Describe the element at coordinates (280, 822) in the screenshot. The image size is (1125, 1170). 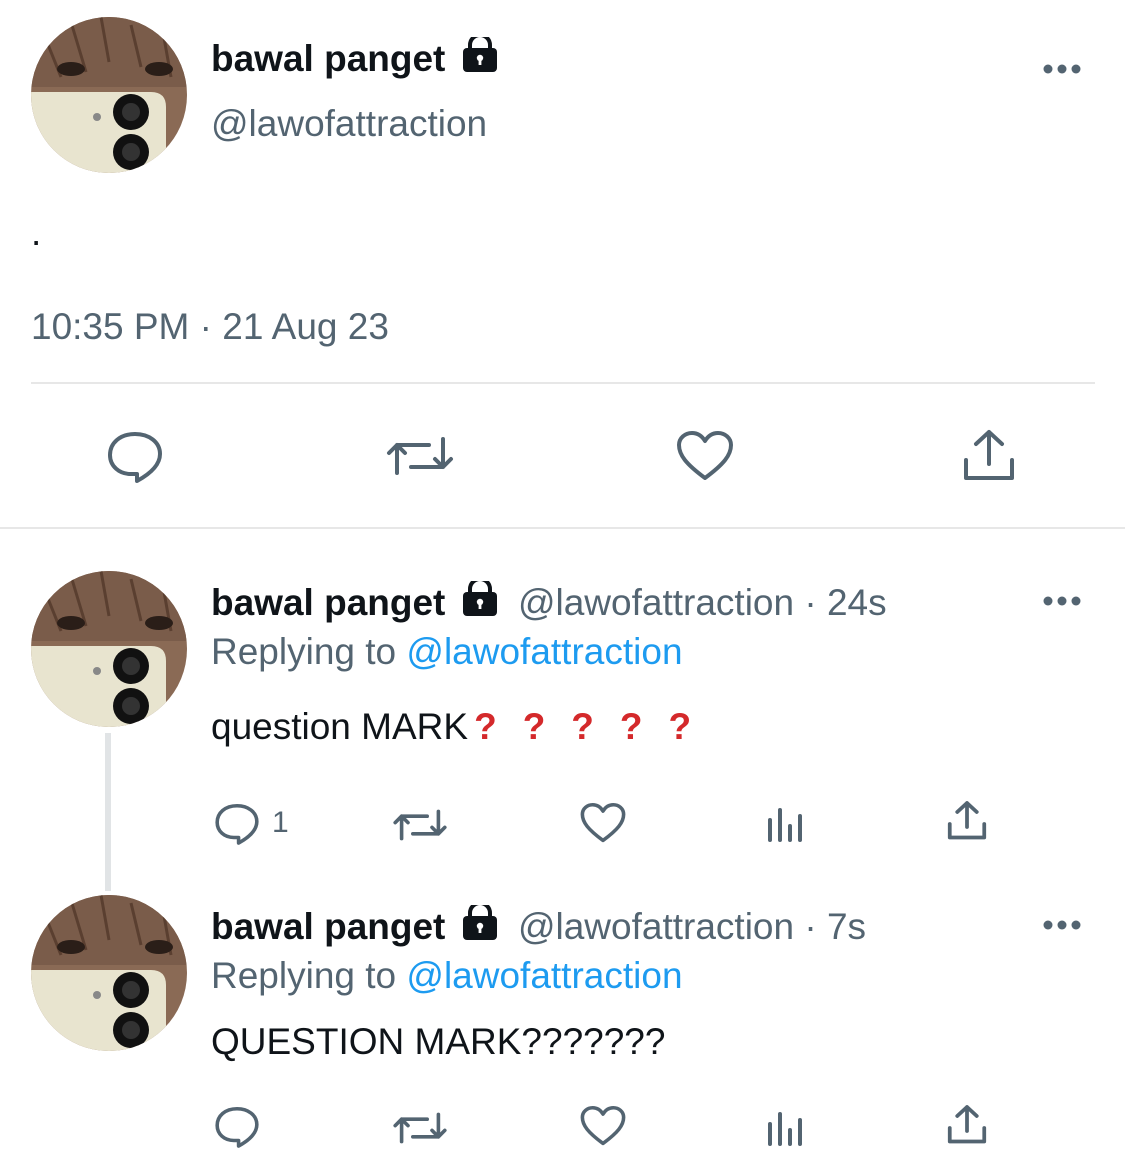
I see `reply-count: 1` at that location.